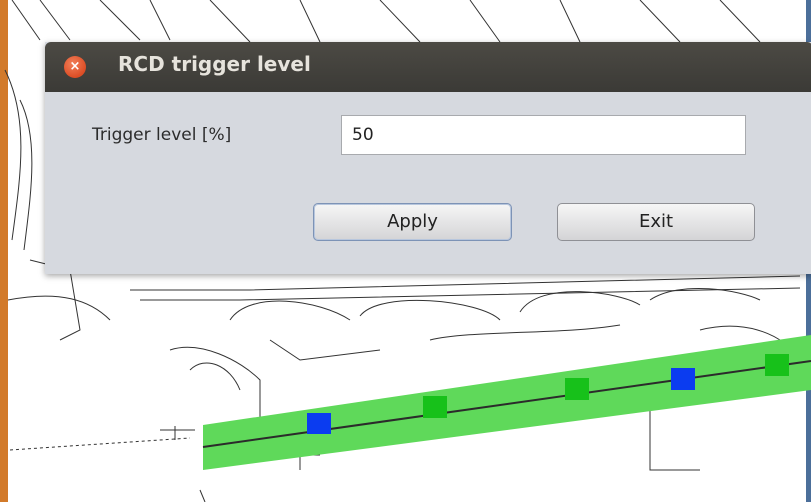  I want to click on trigger-level-input, so click(543, 135).